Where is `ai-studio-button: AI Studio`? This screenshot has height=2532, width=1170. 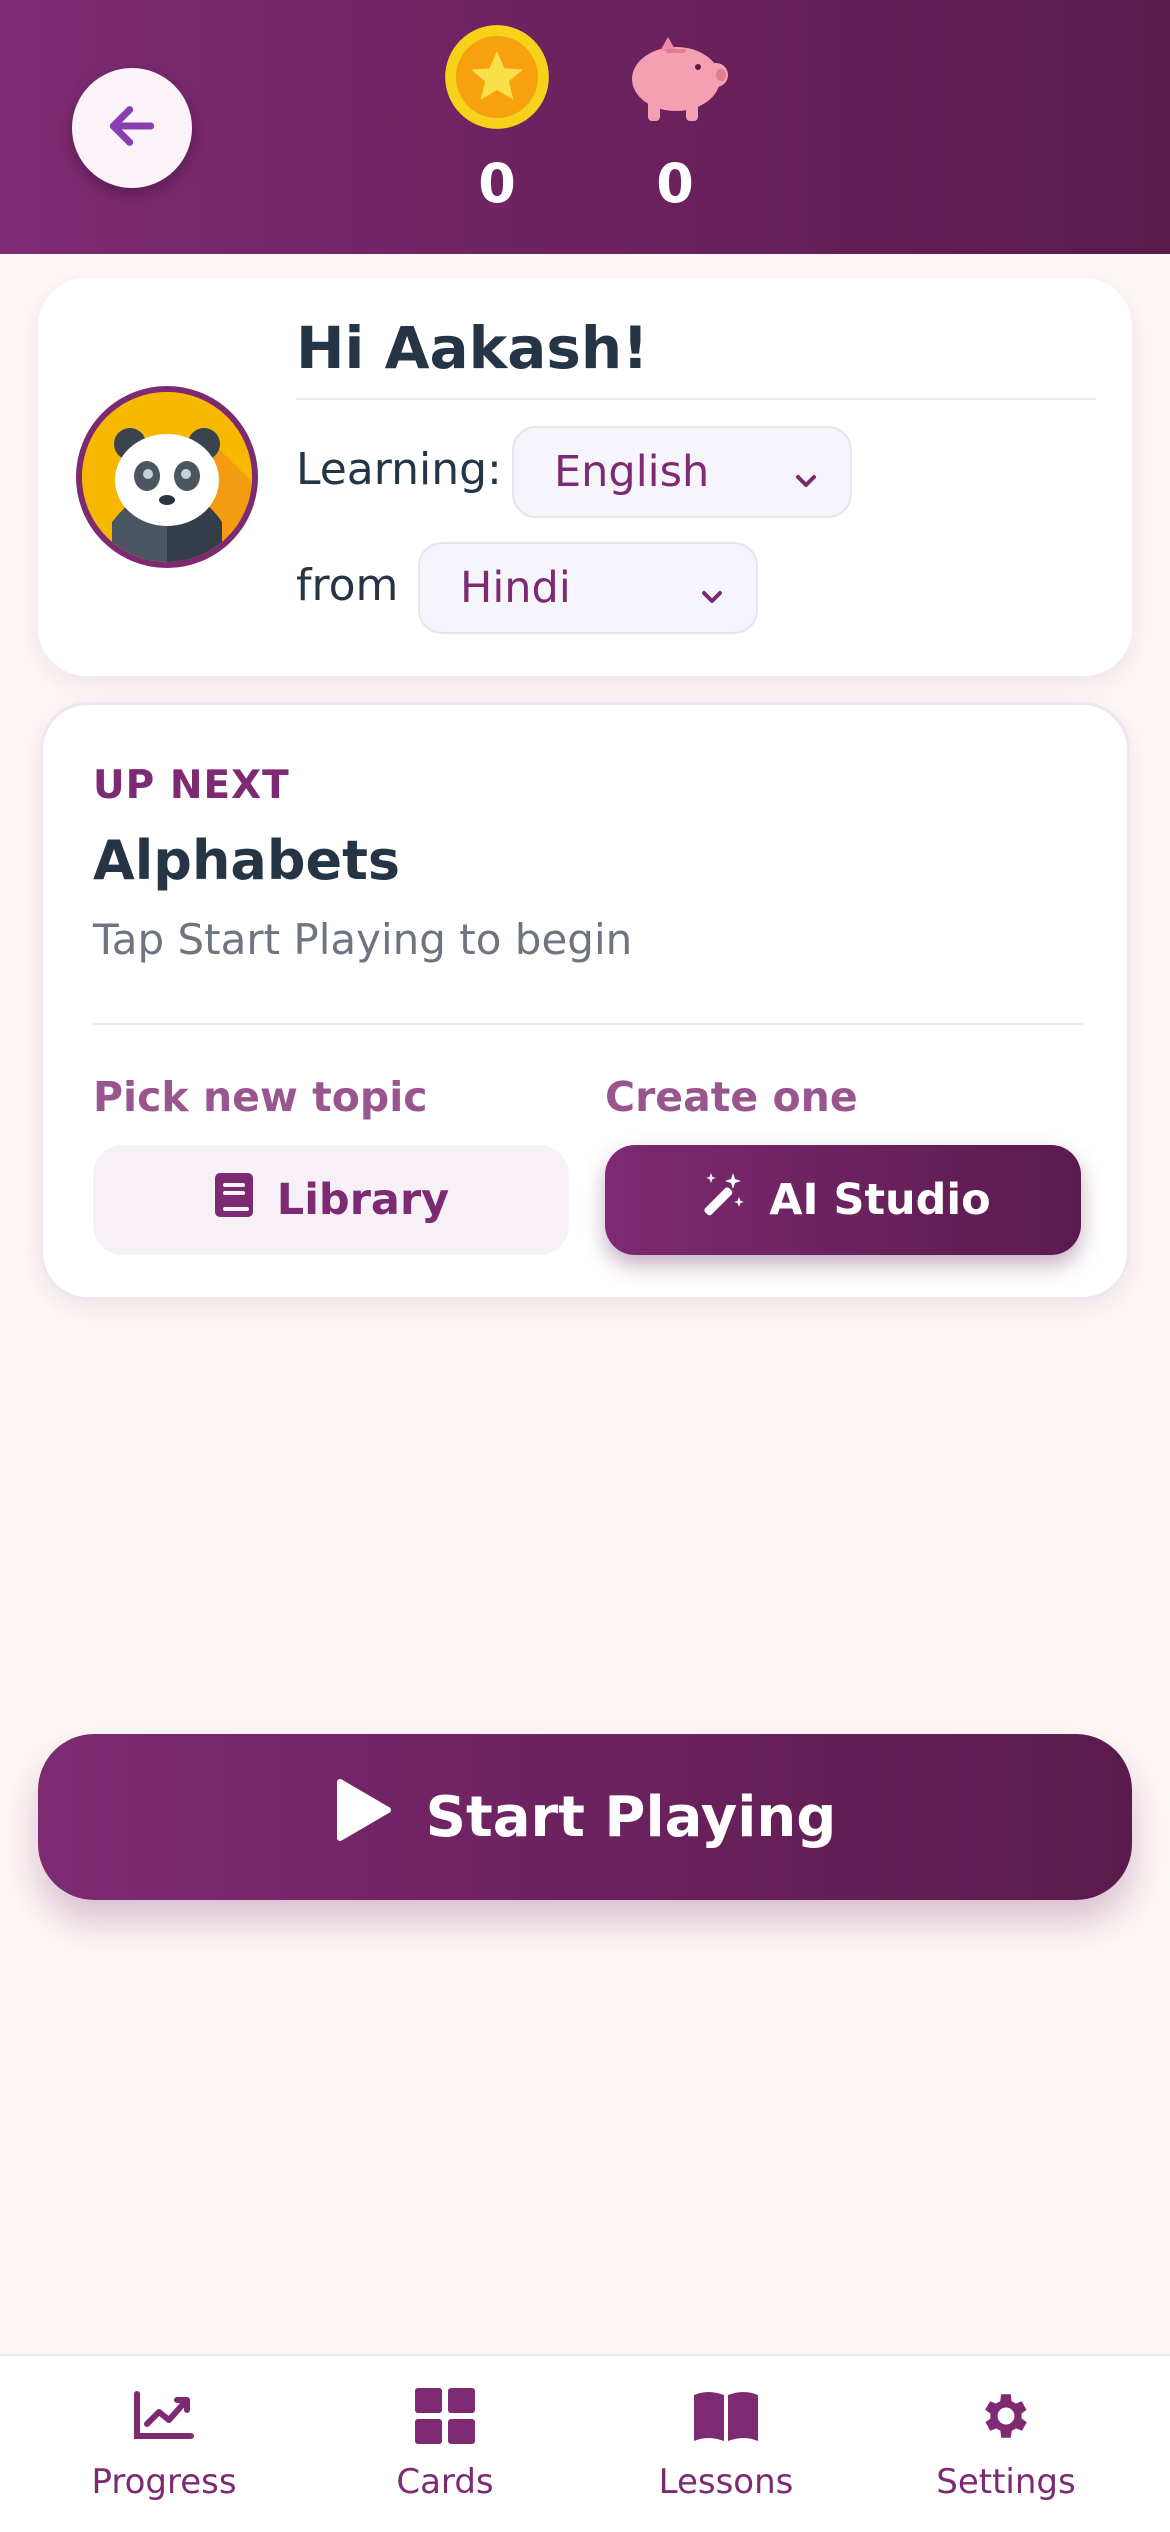
ai-studio-button: AI Studio is located at coordinates (843, 1200).